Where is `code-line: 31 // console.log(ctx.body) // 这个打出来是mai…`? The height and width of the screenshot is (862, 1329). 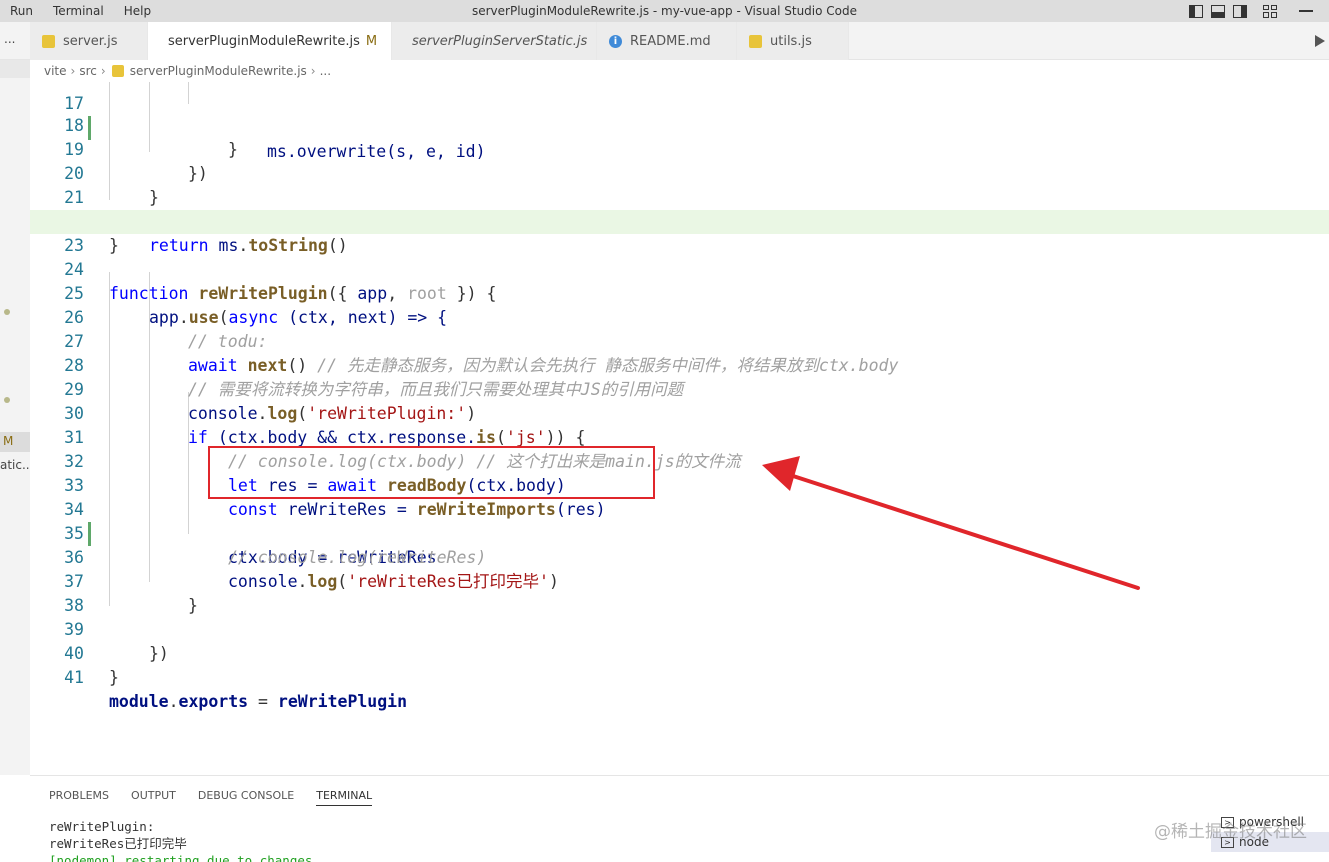
code-line: 31 // console.log(ctx.body) // 这个打出来是mai… is located at coordinates (402, 449).